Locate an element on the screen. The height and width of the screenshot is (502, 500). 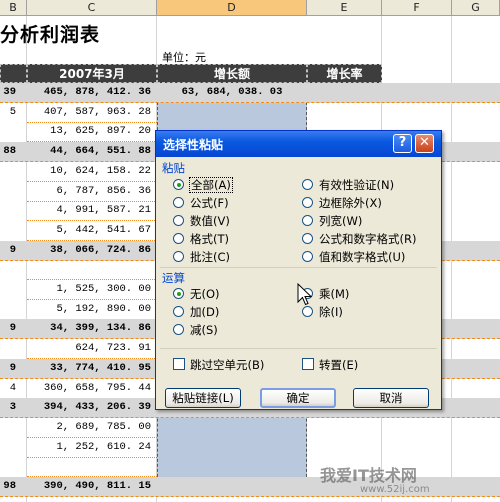
table-row is located at coordinates (250, 467).